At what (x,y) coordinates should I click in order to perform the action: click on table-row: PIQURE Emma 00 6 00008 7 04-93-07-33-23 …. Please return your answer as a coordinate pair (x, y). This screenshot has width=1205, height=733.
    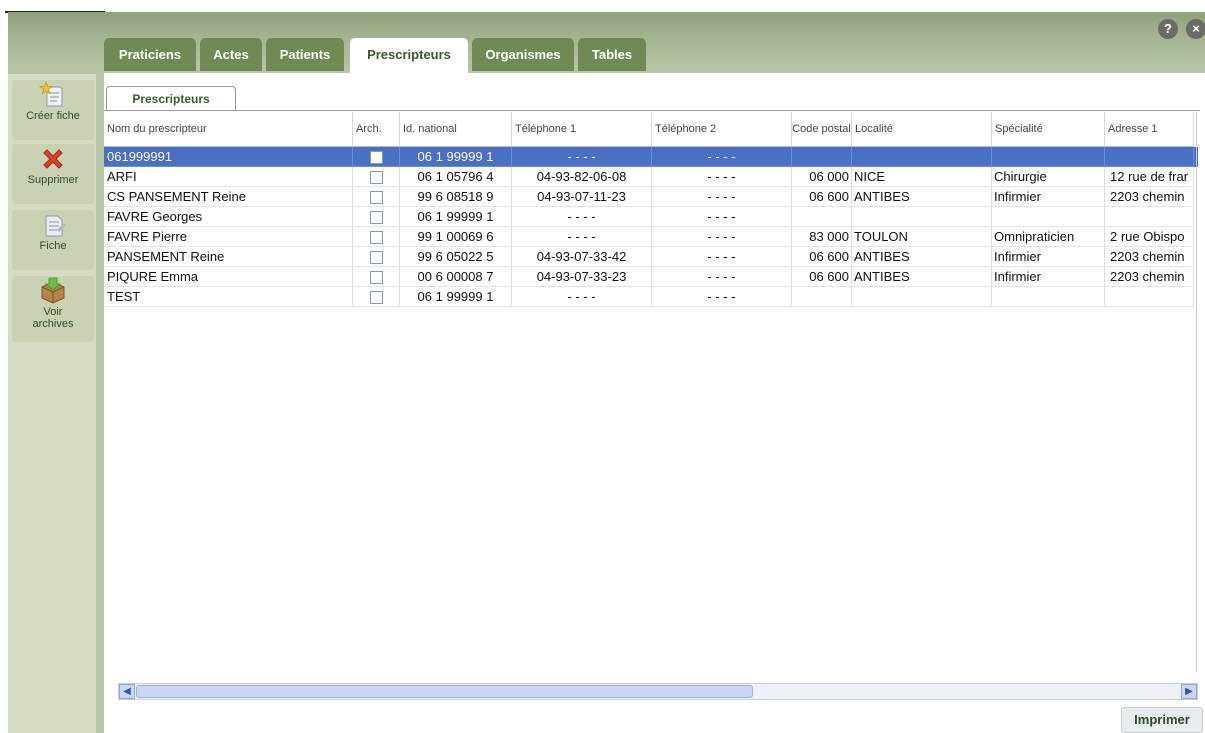
    Looking at the image, I should click on (651, 277).